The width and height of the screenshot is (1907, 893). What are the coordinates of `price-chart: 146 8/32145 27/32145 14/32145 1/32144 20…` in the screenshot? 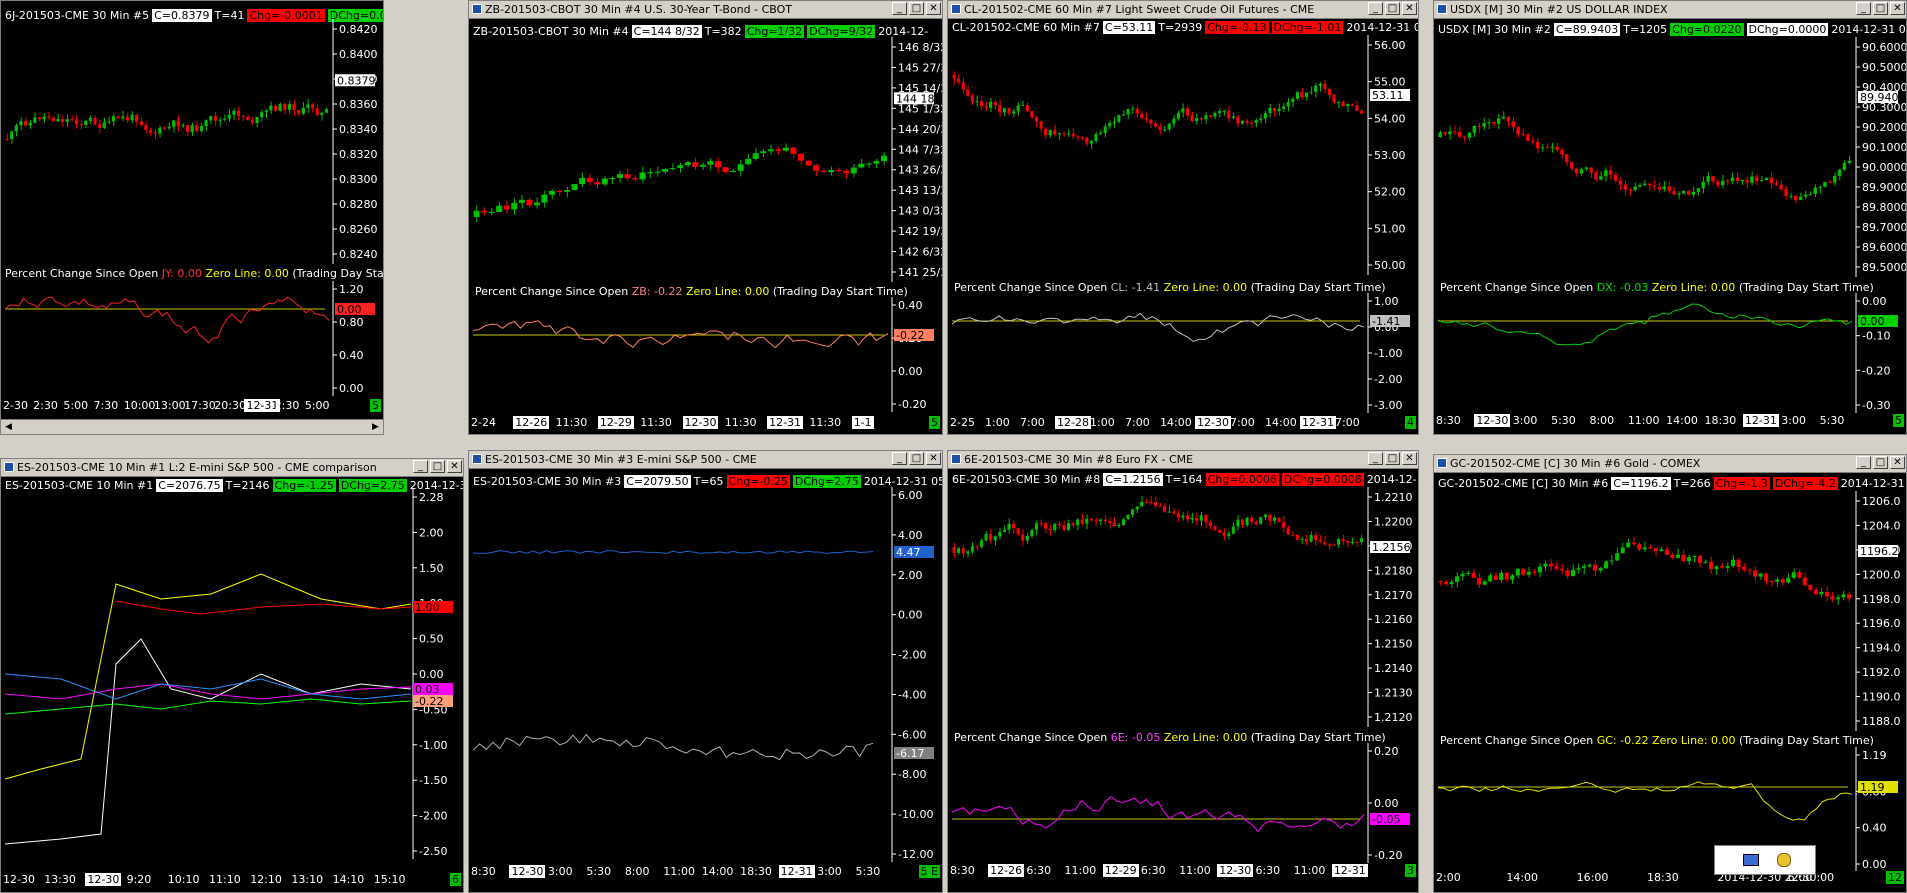 It's located at (705, 159).